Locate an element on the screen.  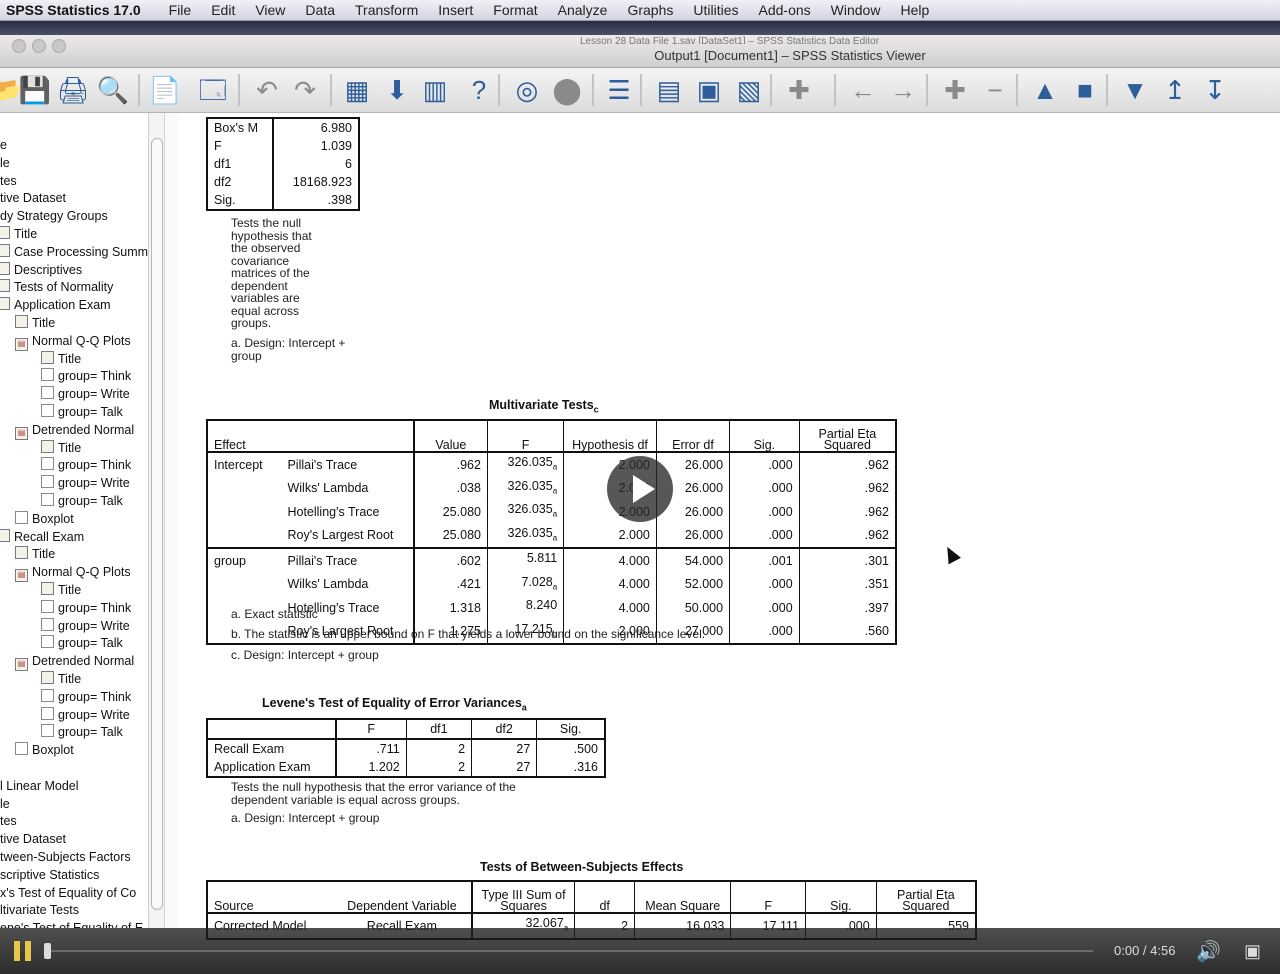
f-value: 326.035 is located at coordinates (530, 485).